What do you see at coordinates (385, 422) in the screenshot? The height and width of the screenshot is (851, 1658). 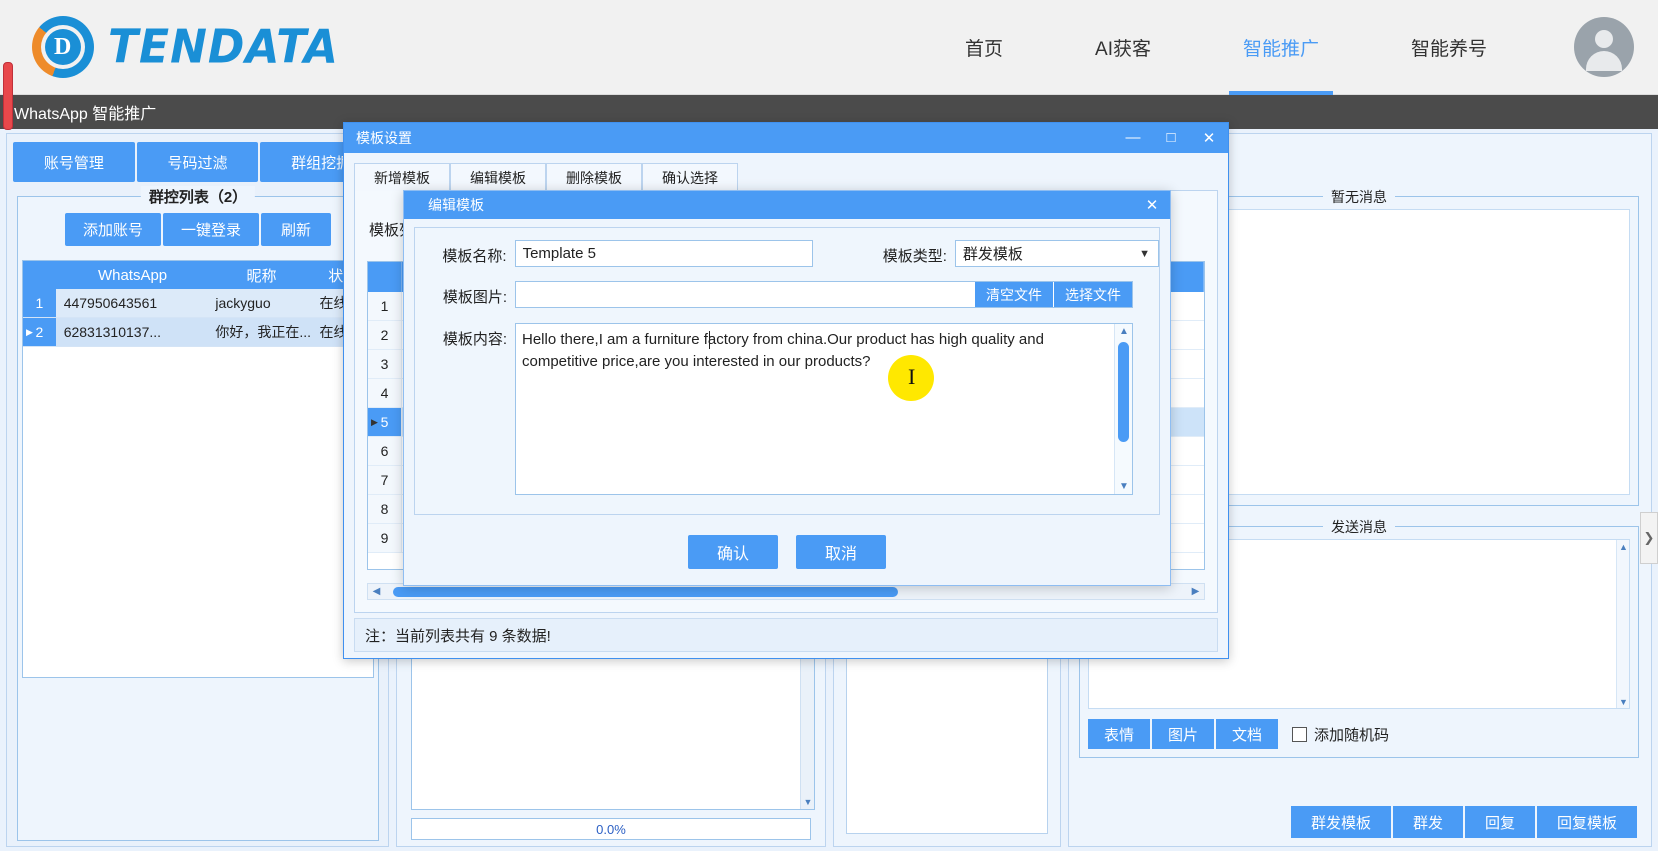 I see `row-index: ▶ 5` at bounding box center [385, 422].